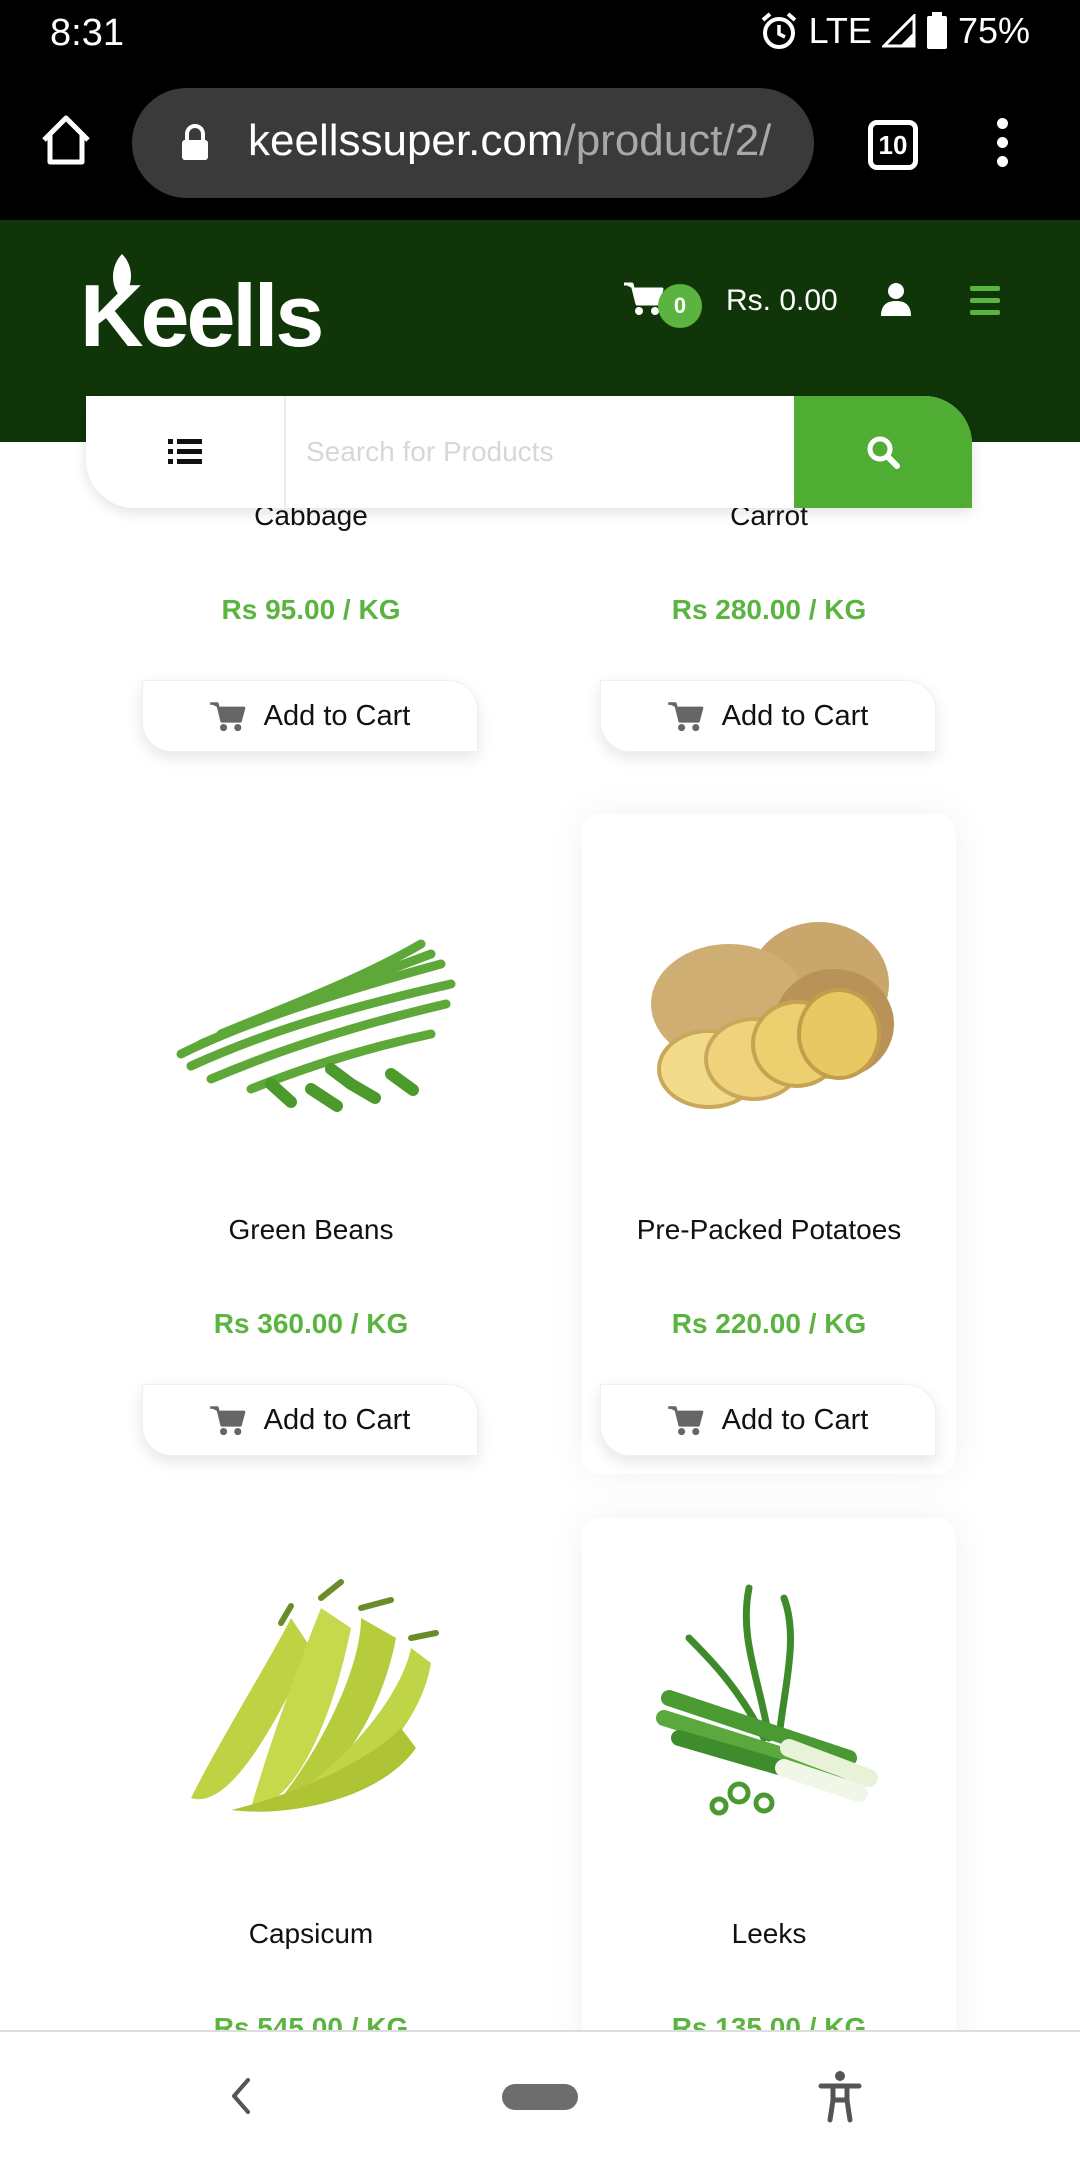 The width and height of the screenshot is (1080, 2160). Describe the element at coordinates (778, 30) in the screenshot. I see `alarm-icon` at that location.